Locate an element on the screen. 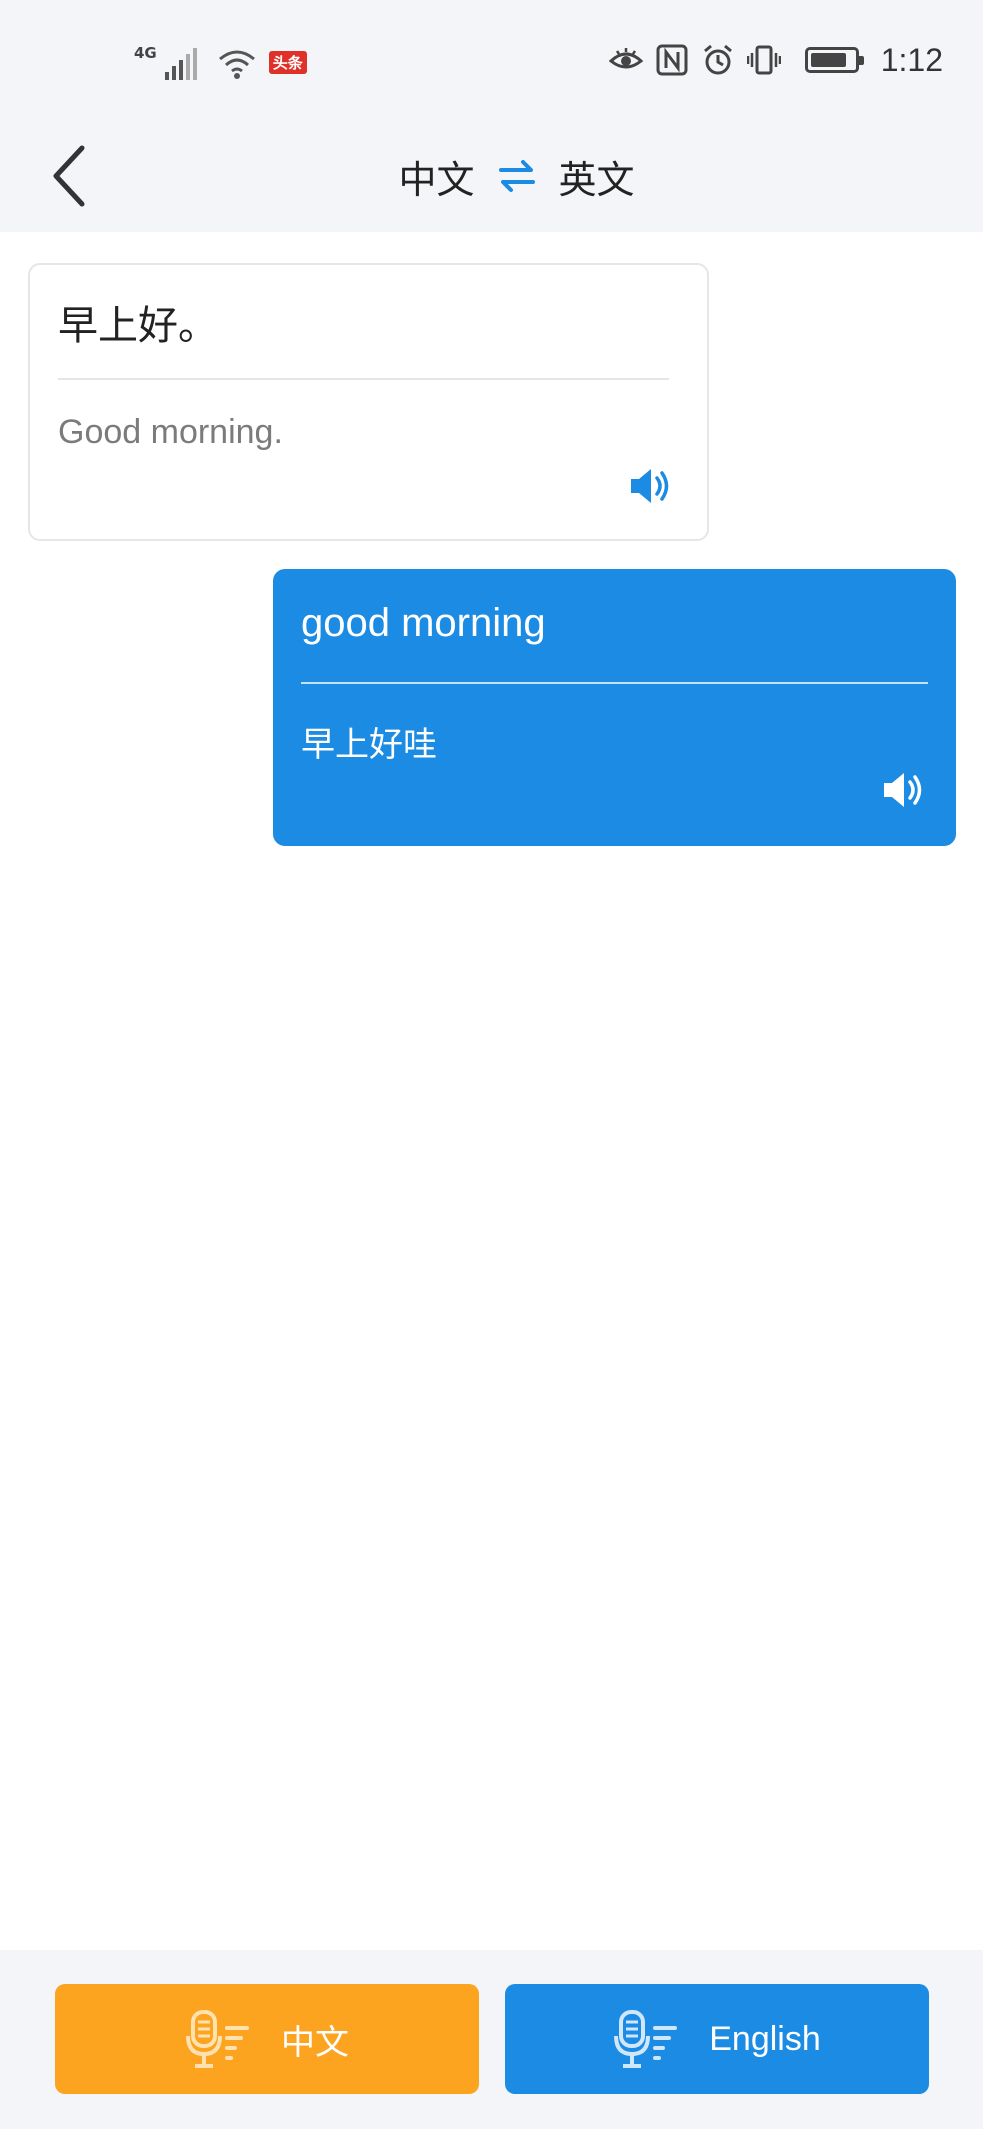 The width and height of the screenshot is (983, 2129). alarm-icon is located at coordinates (717, 59).